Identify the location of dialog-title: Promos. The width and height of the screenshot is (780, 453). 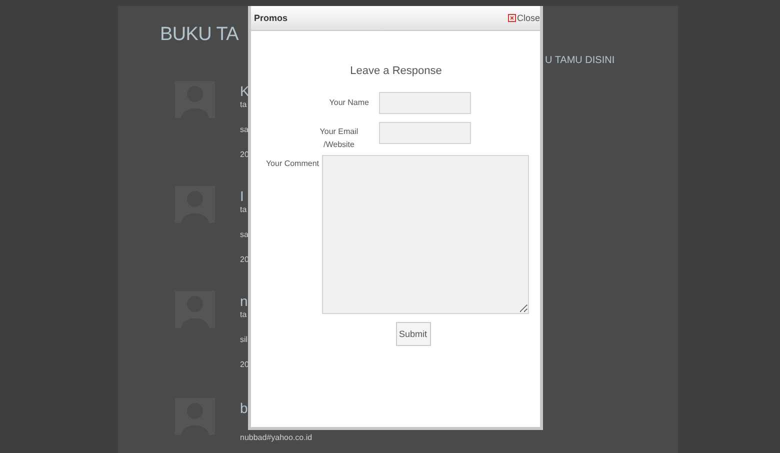
(271, 18).